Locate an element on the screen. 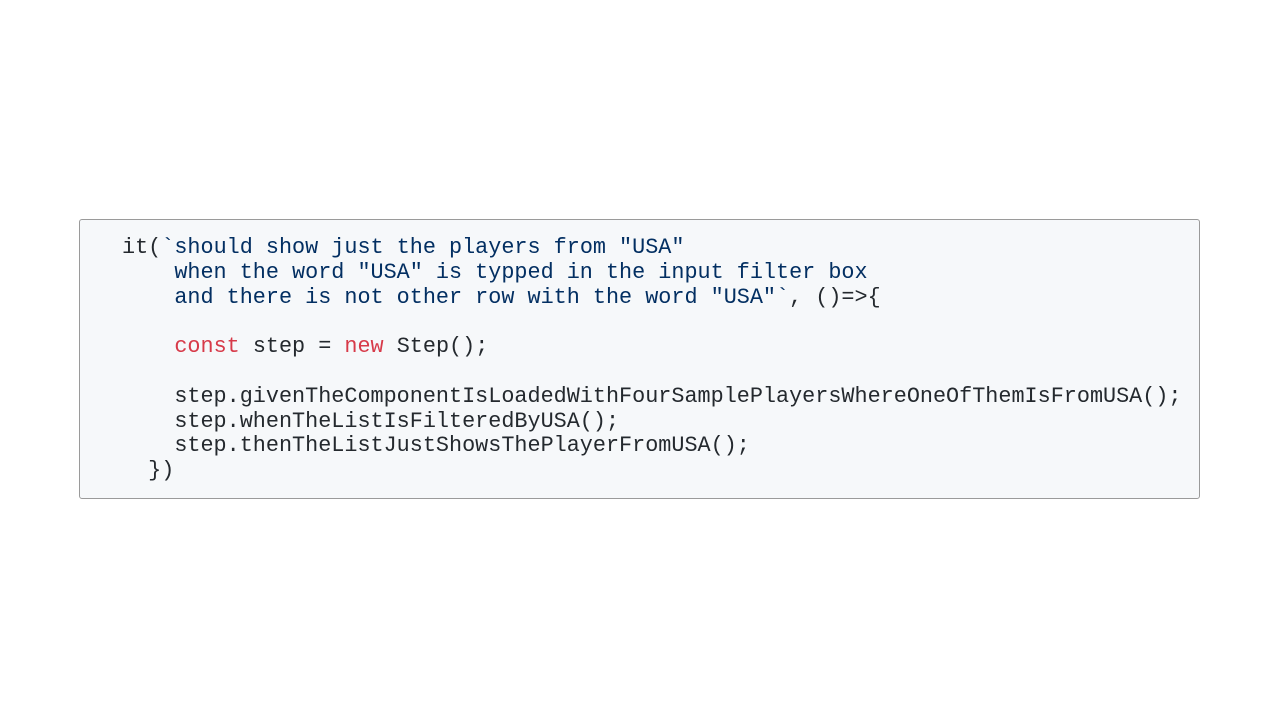 The width and height of the screenshot is (1280, 720). code-keyword: const is located at coordinates (207, 347).